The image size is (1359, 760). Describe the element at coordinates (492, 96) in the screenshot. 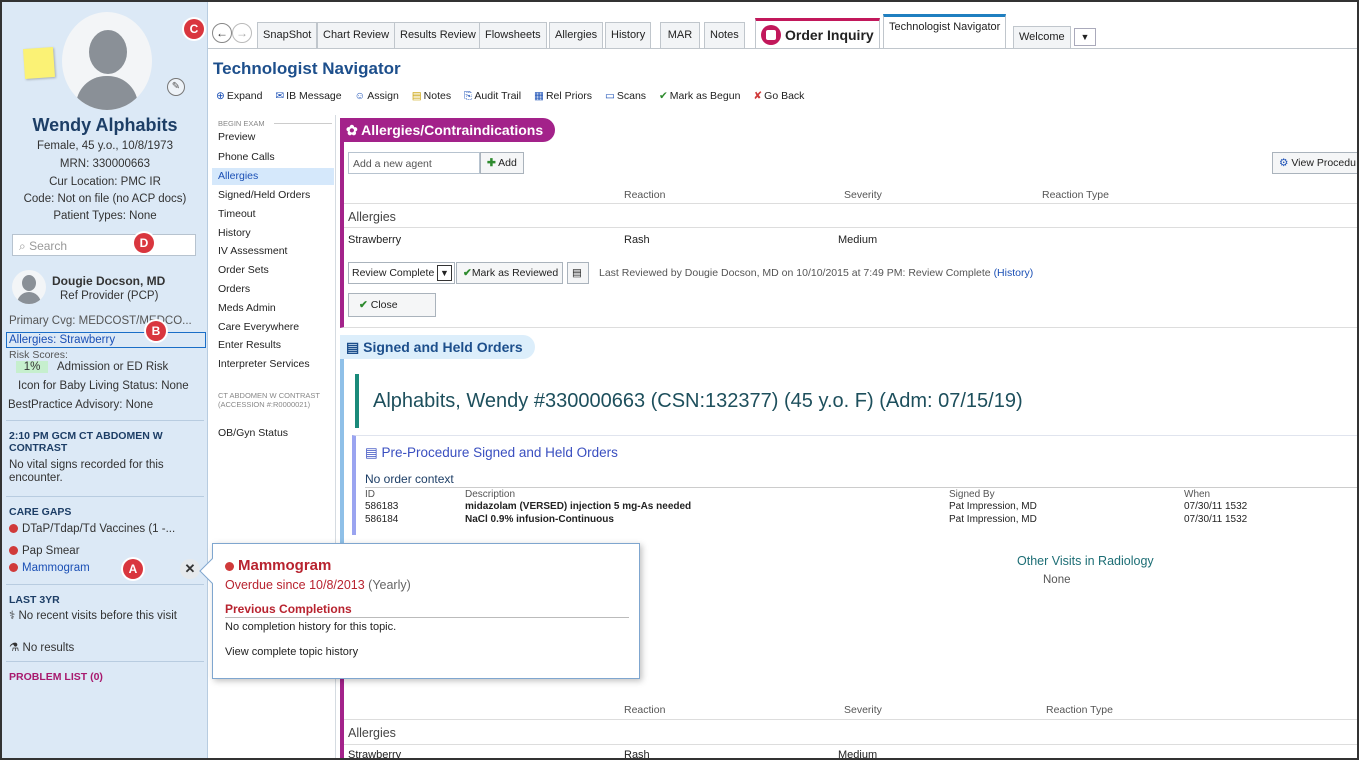

I see `audit-trail-button: ⎘ Audit Trail` at that location.